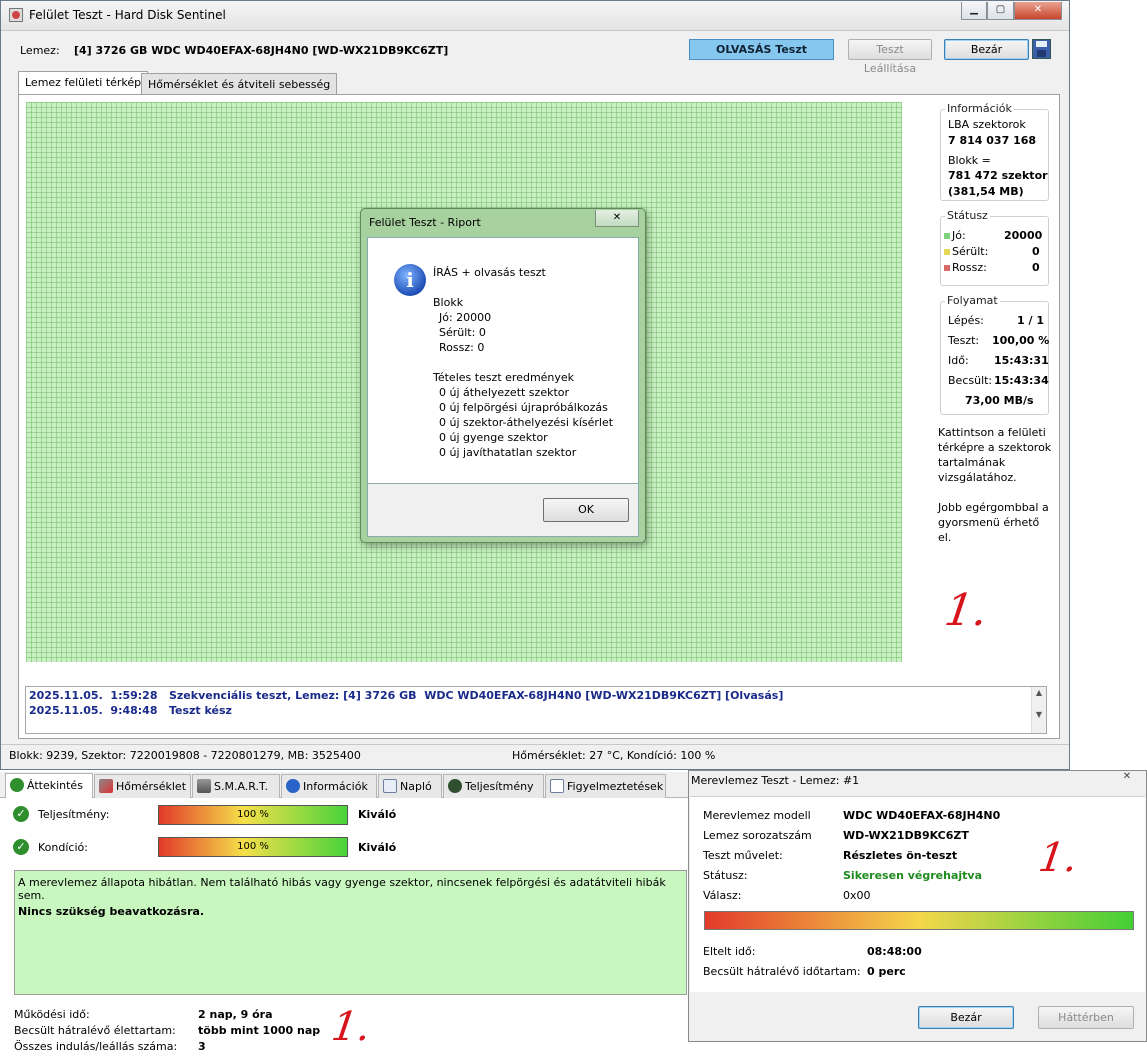  I want to click on report-footer: OK, so click(503, 510).